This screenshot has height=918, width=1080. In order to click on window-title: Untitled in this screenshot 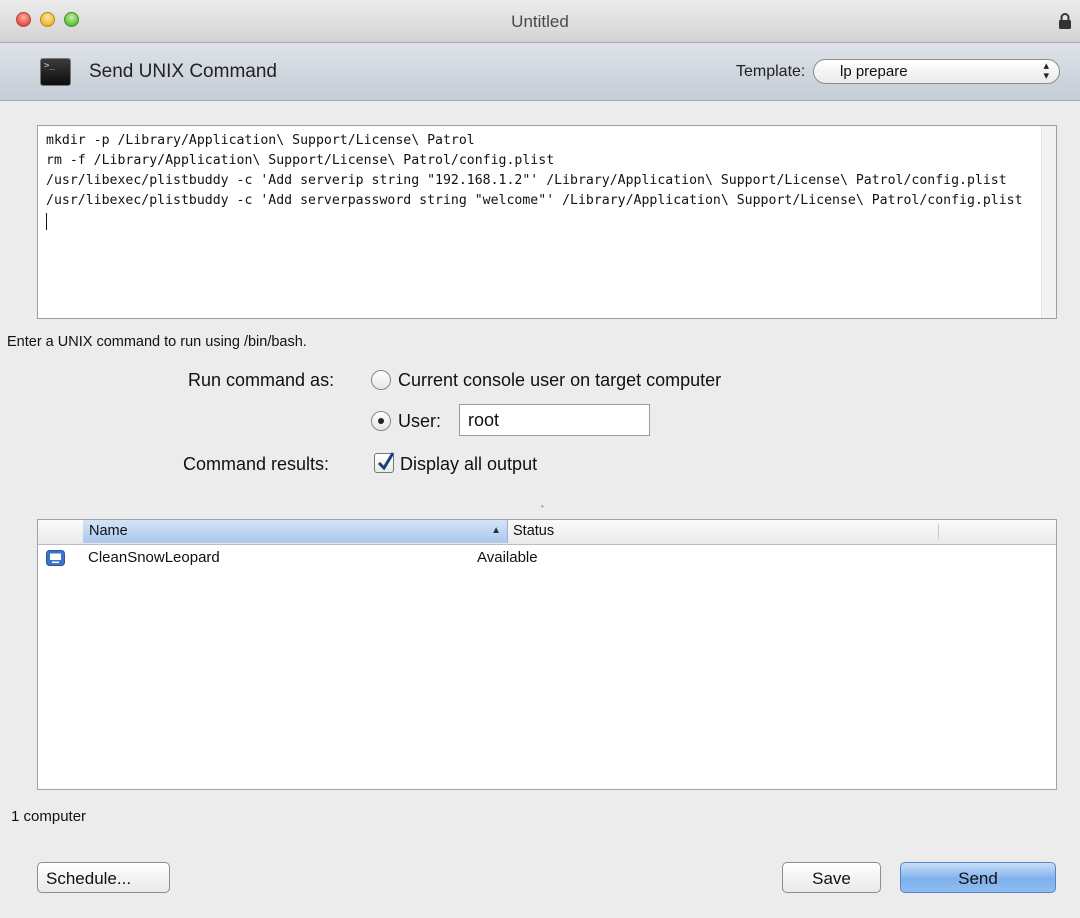, I will do `click(540, 21)`.